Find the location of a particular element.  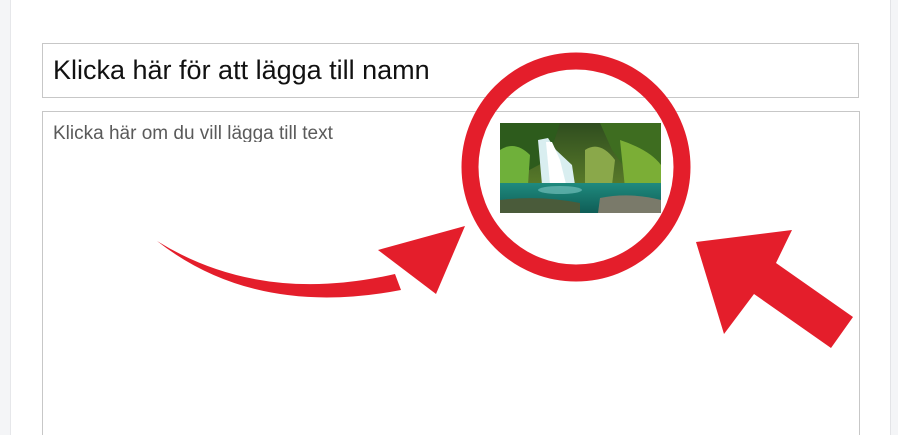

name-placeholder: Klicka här för att lägga till namn is located at coordinates (241, 70).